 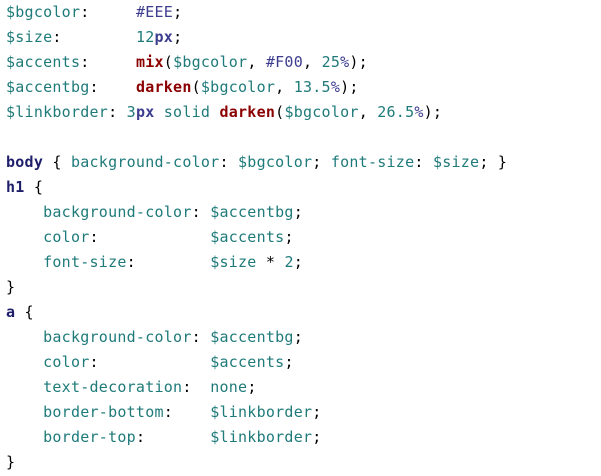 I want to click on code-token-kw: none, so click(x=229, y=387).